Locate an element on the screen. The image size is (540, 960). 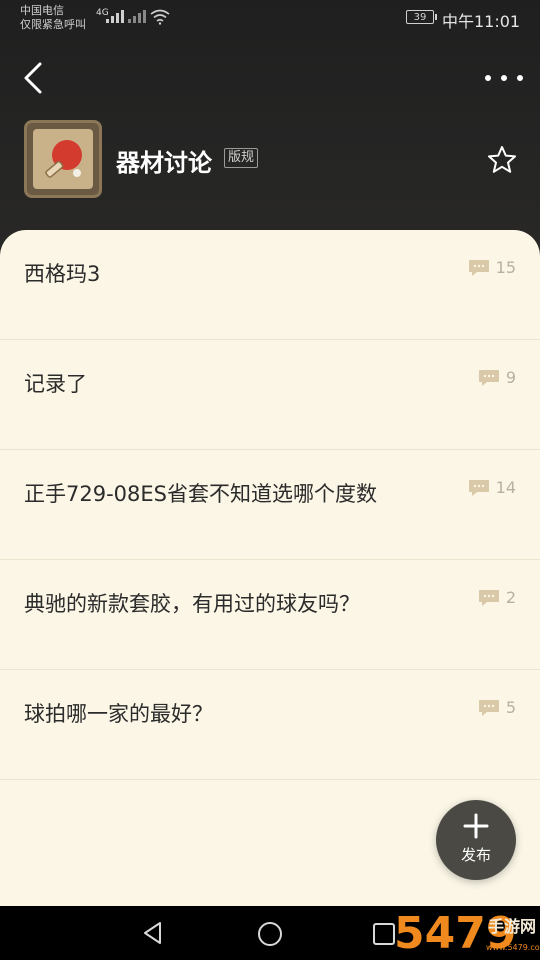
publish-button: 发布 is located at coordinates (476, 840).